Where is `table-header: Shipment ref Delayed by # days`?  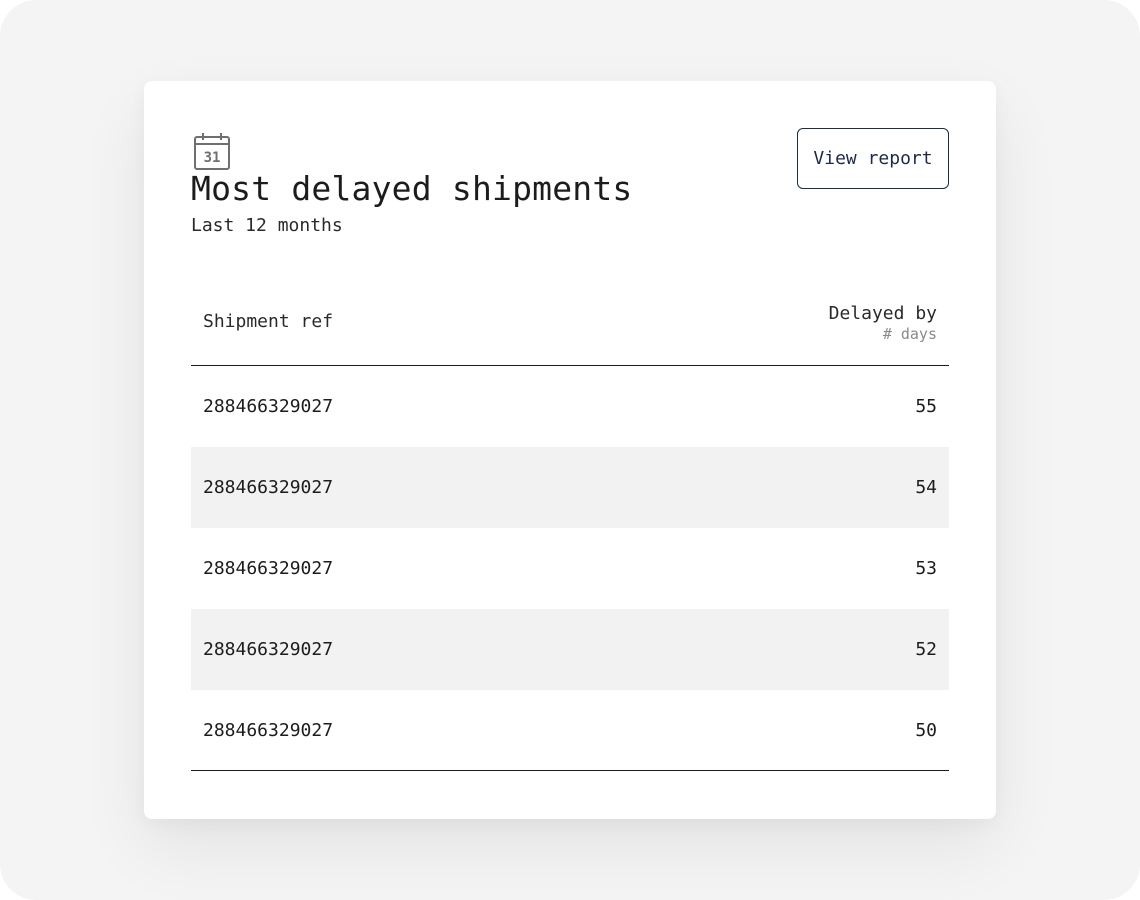
table-header: Shipment ref Delayed by # days is located at coordinates (570, 328).